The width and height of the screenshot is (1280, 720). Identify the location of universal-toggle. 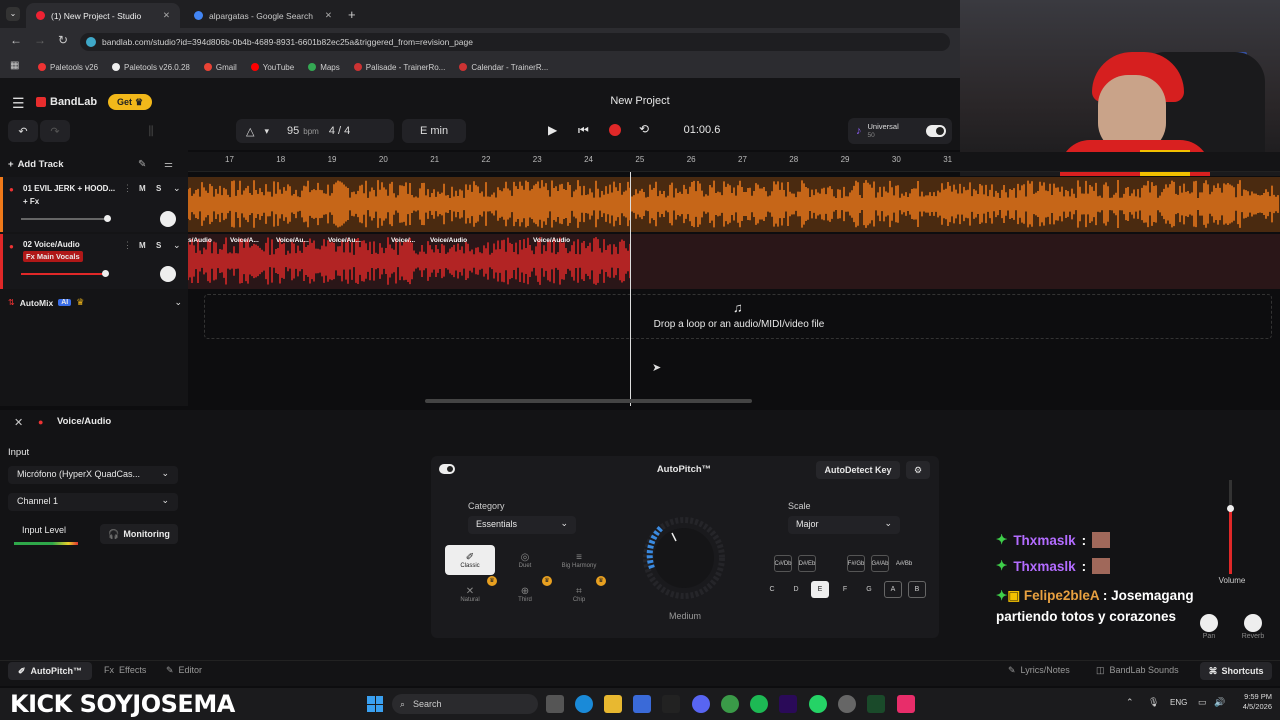
(936, 131).